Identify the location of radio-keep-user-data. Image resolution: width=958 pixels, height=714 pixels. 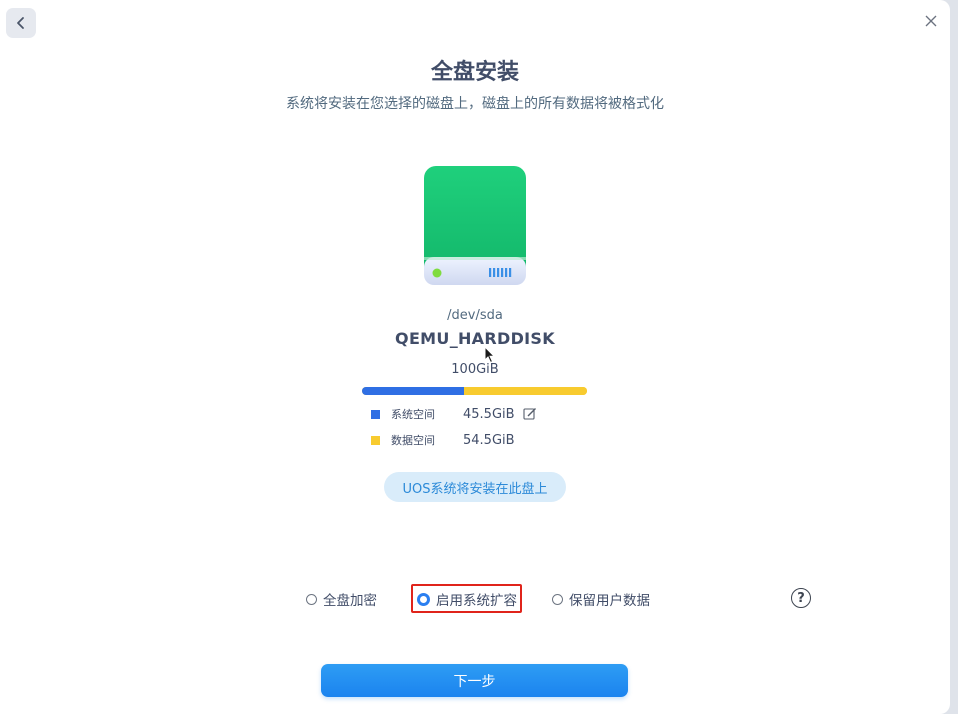
(557, 599).